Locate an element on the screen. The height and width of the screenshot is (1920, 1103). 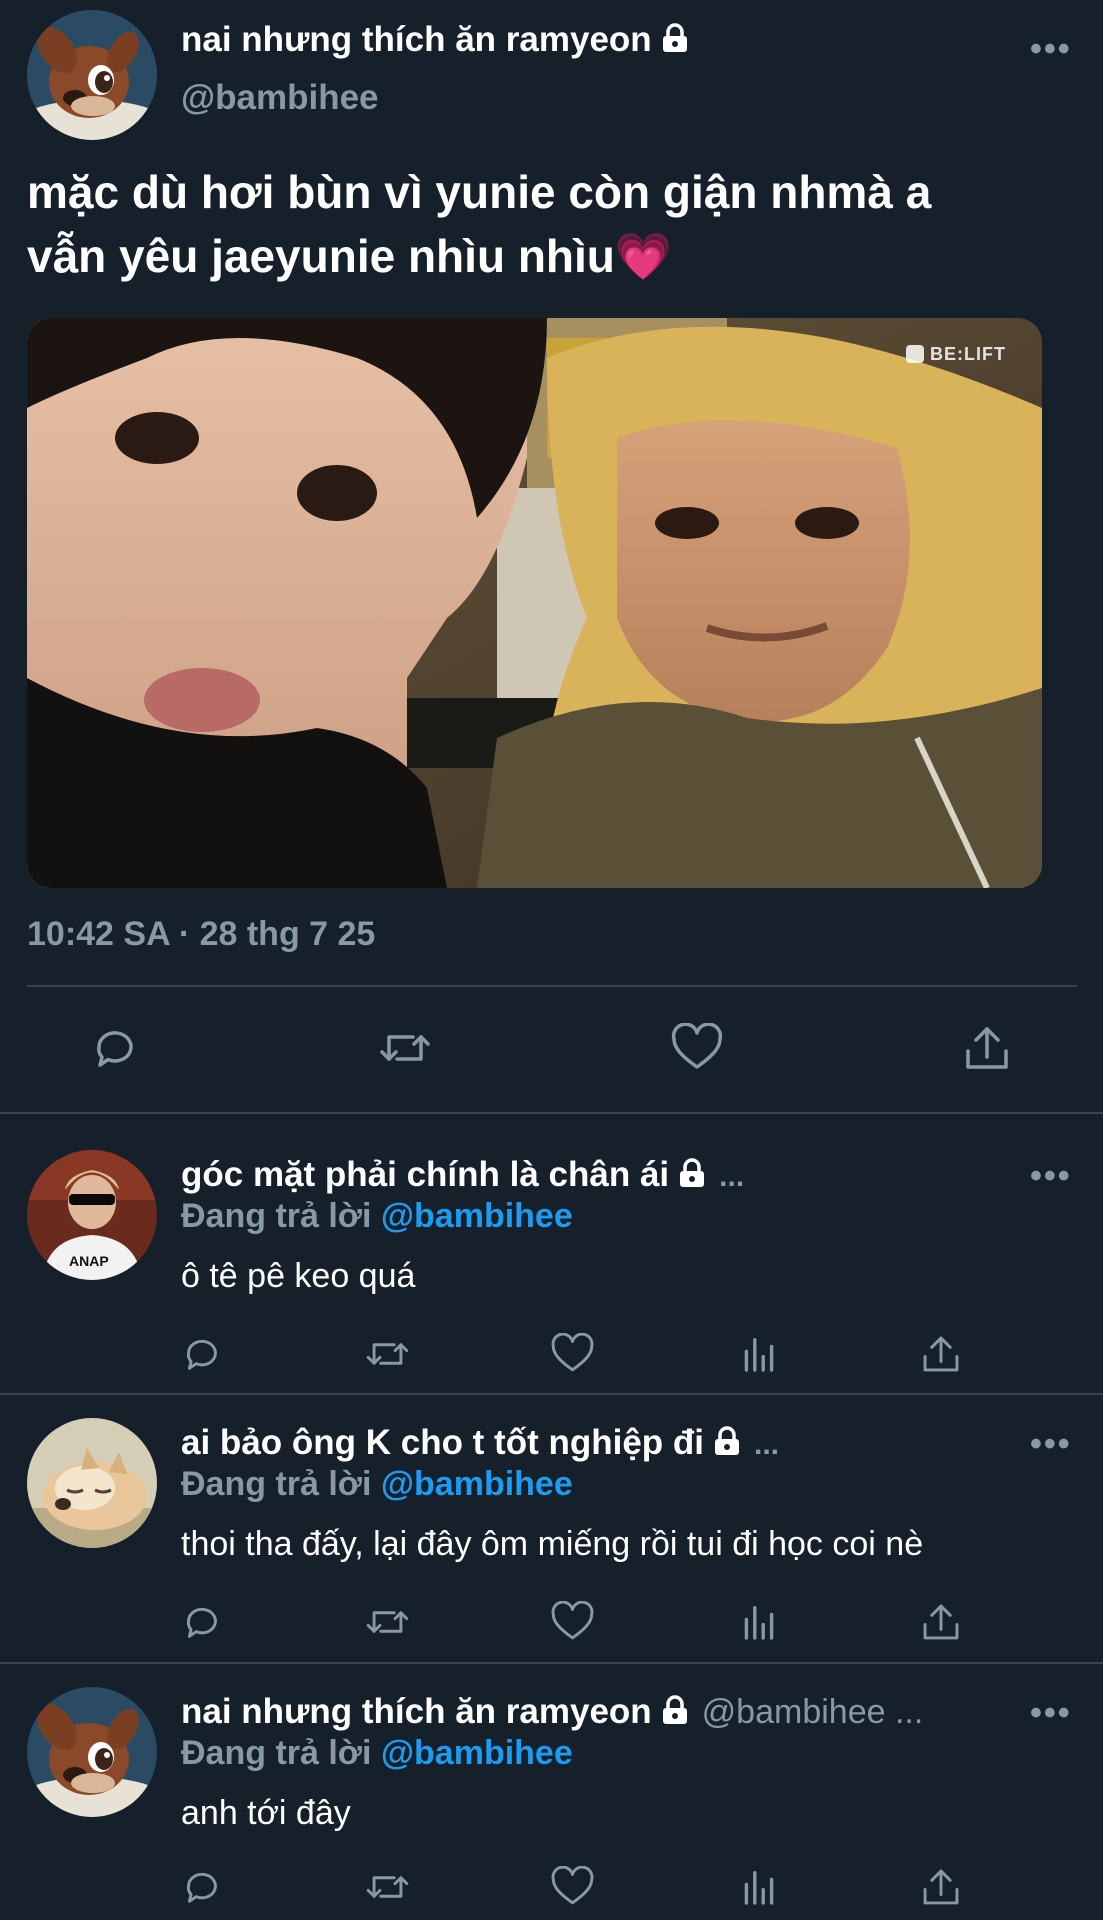
avatar-photo is located at coordinates (92, 1483).